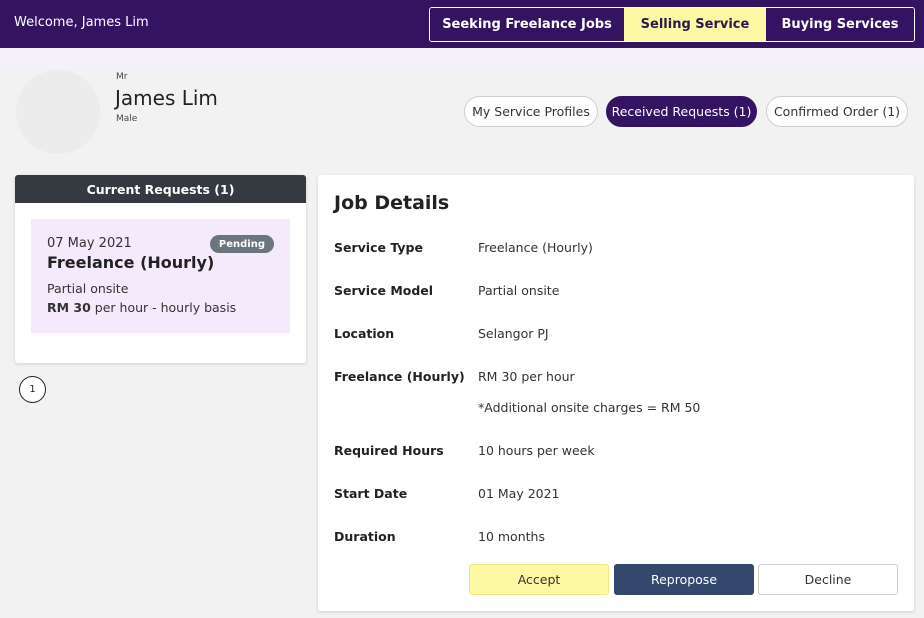  Describe the element at coordinates (127, 119) in the screenshot. I see `profile-gender: Male` at that location.